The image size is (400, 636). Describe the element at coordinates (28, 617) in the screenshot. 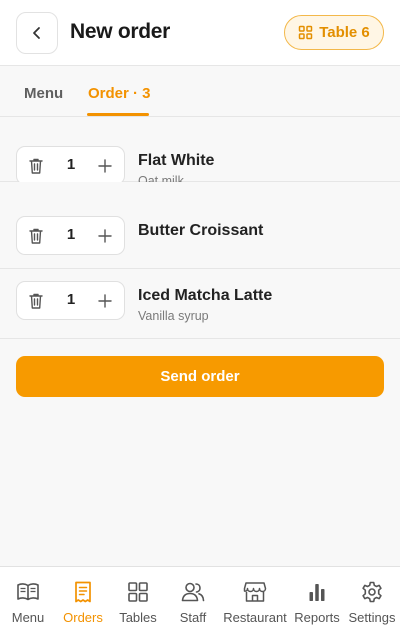

I see `nav-label-menu: Menu` at that location.